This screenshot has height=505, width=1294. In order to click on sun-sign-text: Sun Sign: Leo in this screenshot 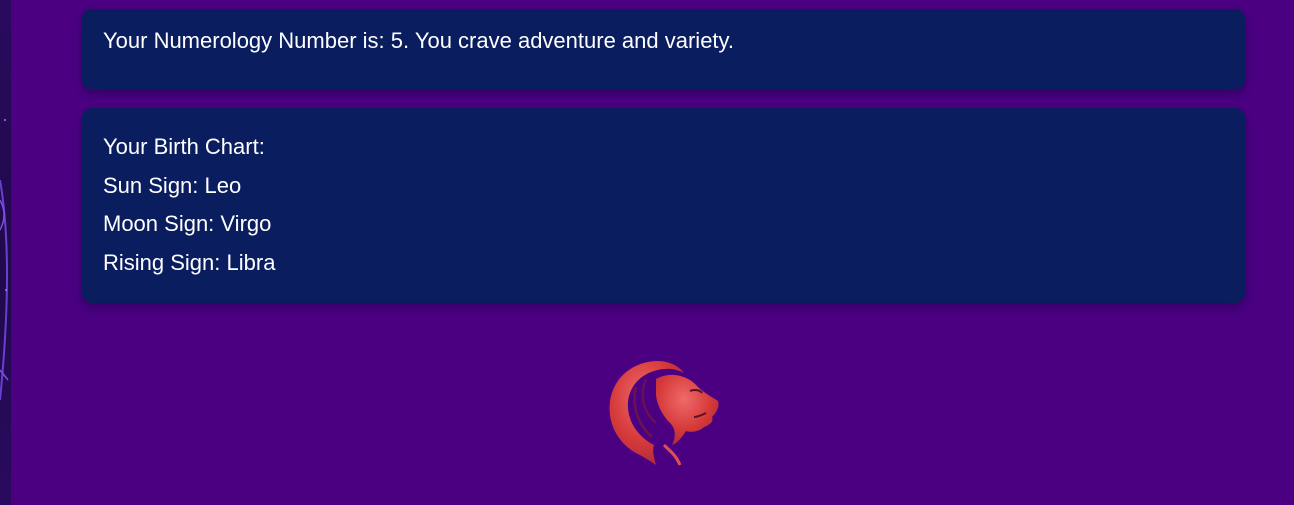, I will do `click(172, 185)`.